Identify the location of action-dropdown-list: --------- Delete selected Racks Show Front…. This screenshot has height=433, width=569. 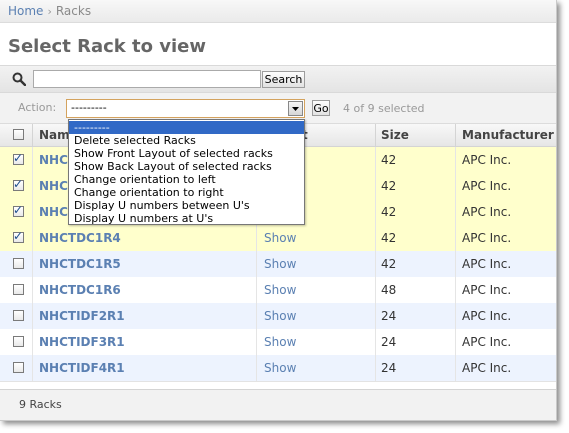
(186, 172).